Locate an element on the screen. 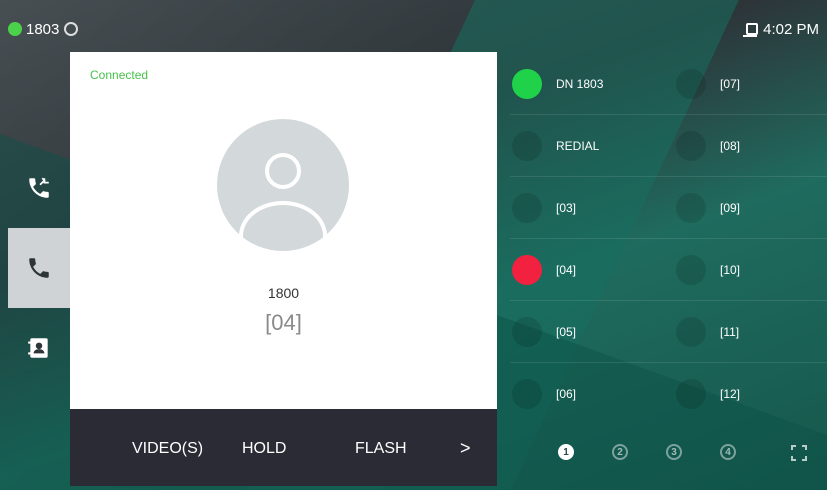 Image resolution: width=827 pixels, height=490 pixels. call-history-icon is located at coordinates (39, 187).